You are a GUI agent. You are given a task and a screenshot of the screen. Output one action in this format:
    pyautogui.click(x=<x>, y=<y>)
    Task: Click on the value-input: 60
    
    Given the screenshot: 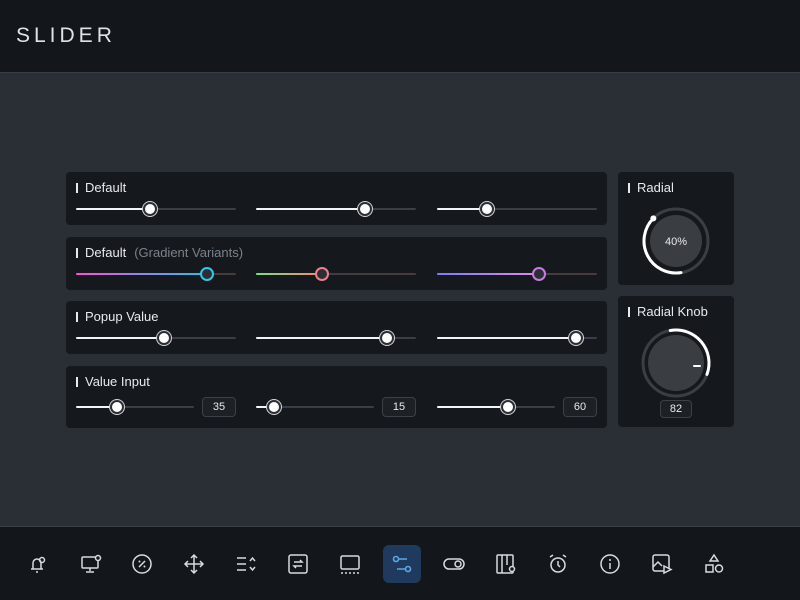 What is the action you would take?
    pyautogui.click(x=580, y=407)
    